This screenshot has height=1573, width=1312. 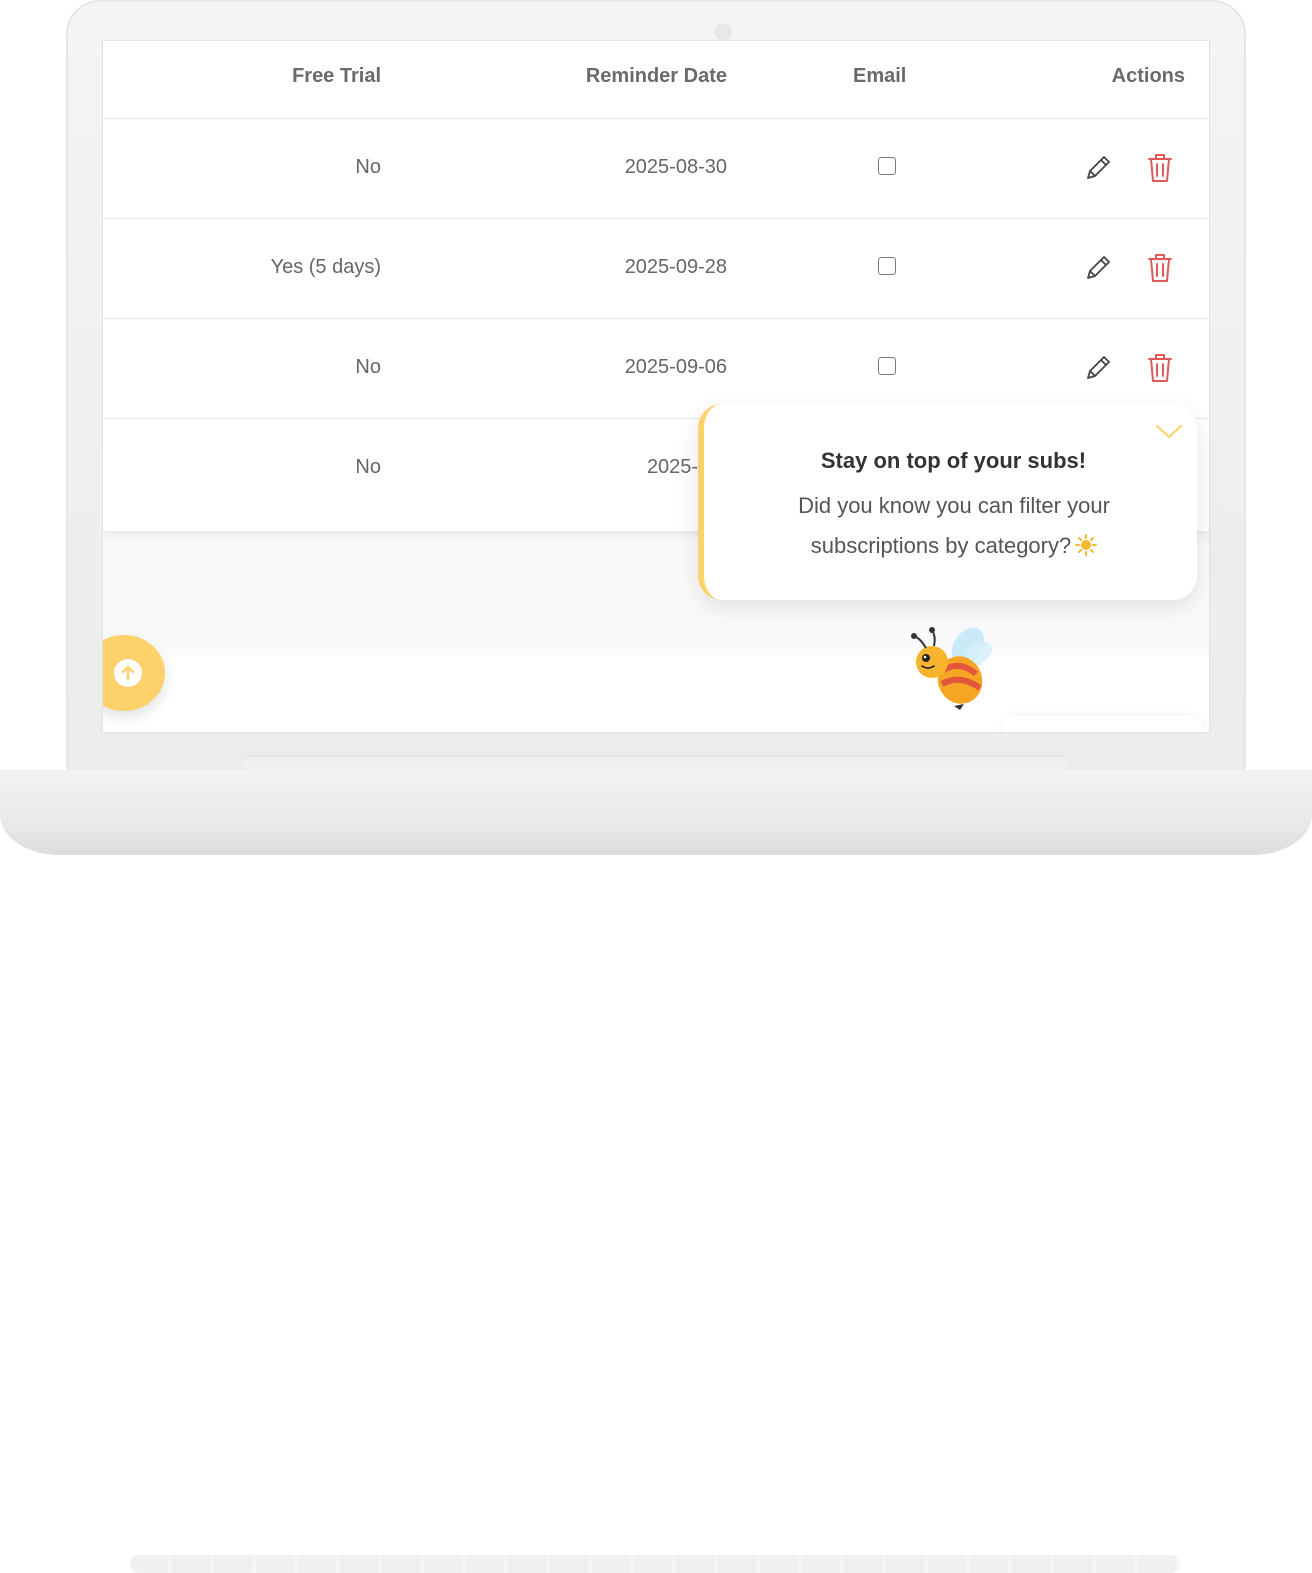 What do you see at coordinates (723, 32) in the screenshot?
I see `camera` at bounding box center [723, 32].